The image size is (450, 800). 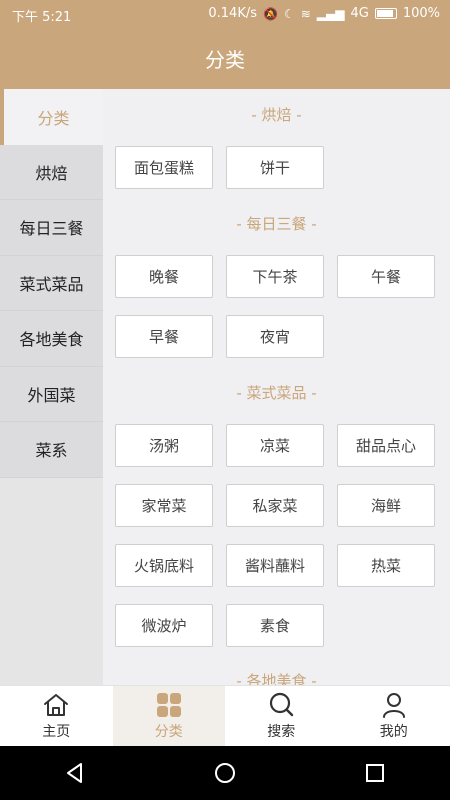 What do you see at coordinates (56, 705) in the screenshot?
I see `home-icon` at bounding box center [56, 705].